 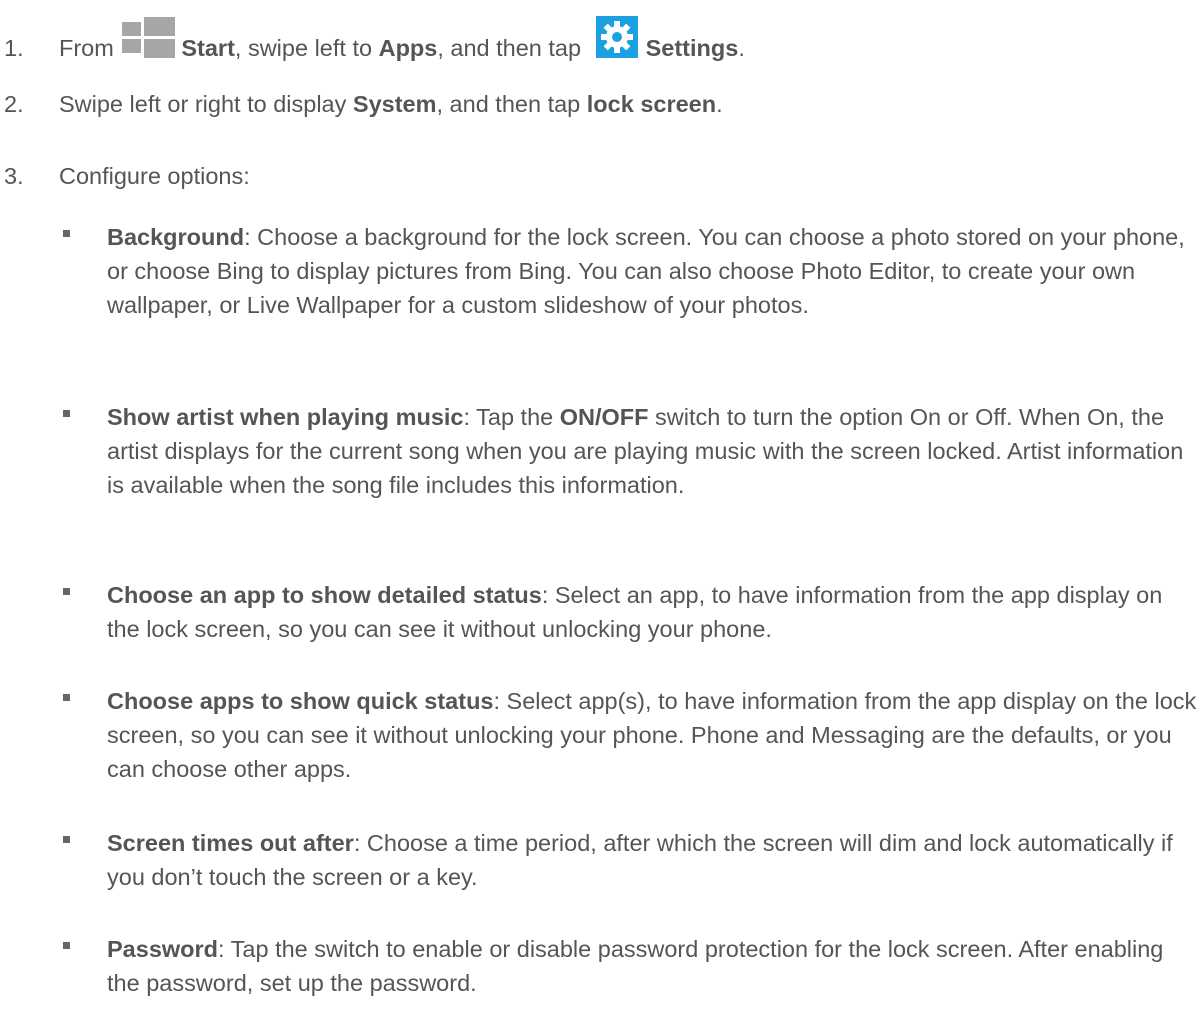 What do you see at coordinates (604, 417) in the screenshot?
I see `on-off-switch-label: ON/OFF` at bounding box center [604, 417].